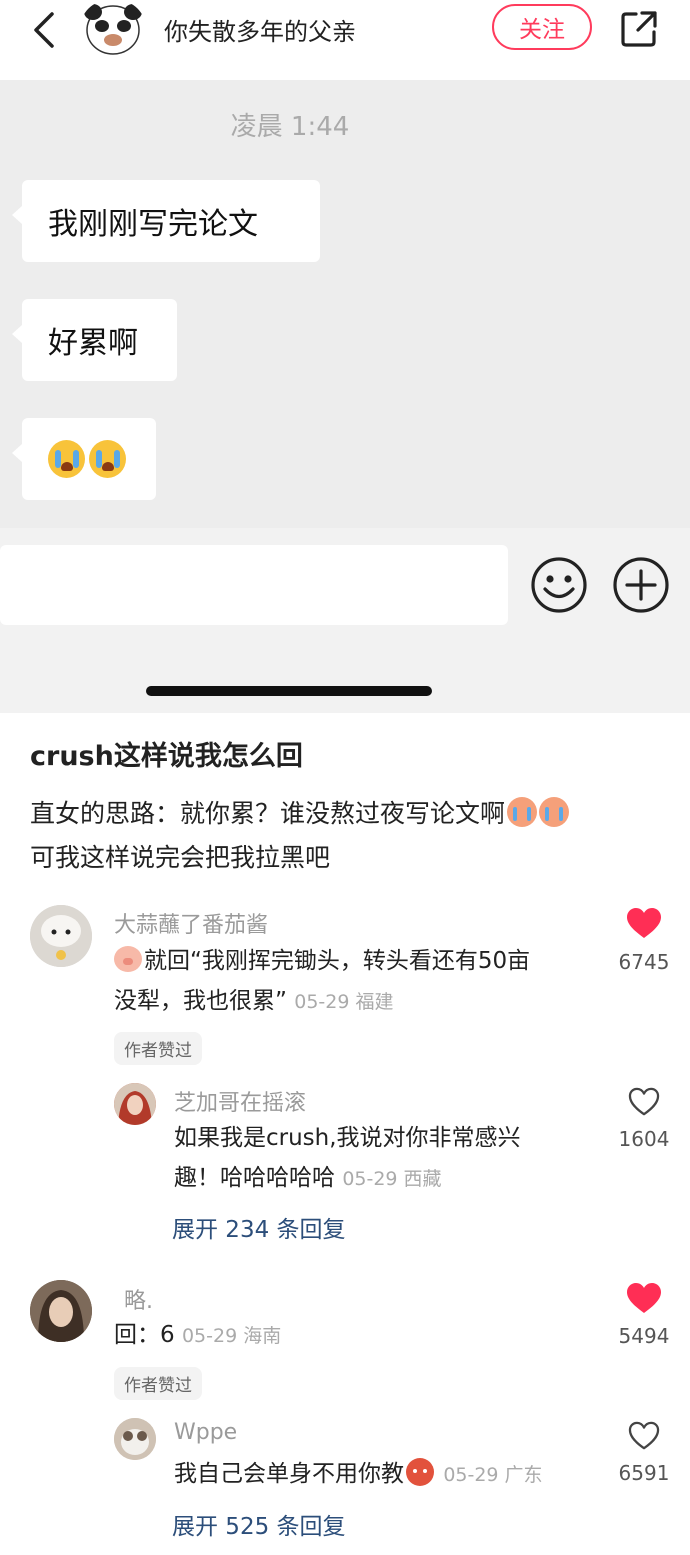 The width and height of the screenshot is (690, 1555). I want to click on angry-devil-icon, so click(420, 1472).